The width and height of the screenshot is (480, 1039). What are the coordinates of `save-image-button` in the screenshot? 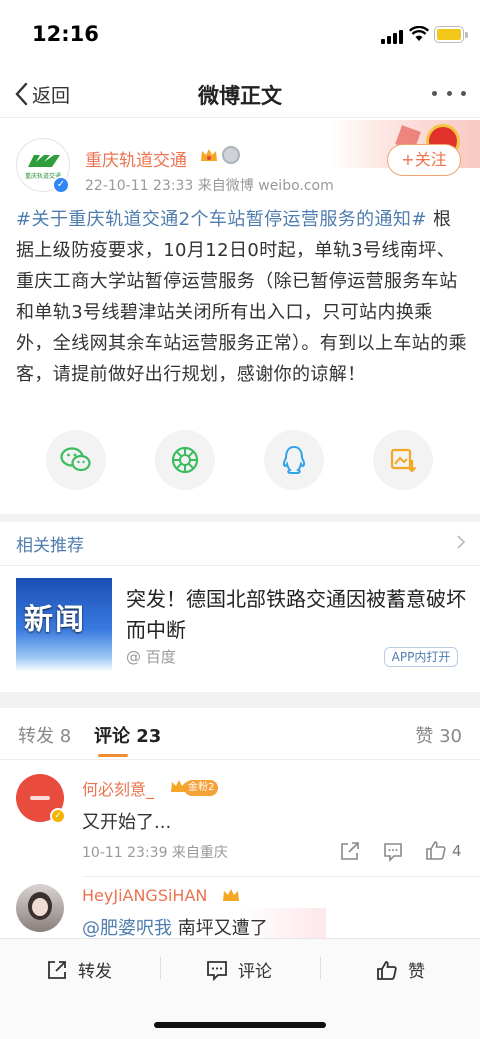 It's located at (403, 460).